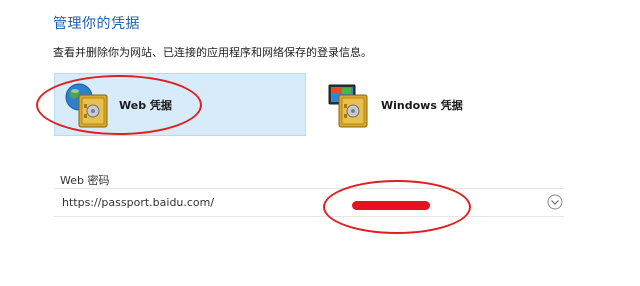  What do you see at coordinates (555, 202) in the screenshot?
I see `chevron-down-icon` at bounding box center [555, 202].